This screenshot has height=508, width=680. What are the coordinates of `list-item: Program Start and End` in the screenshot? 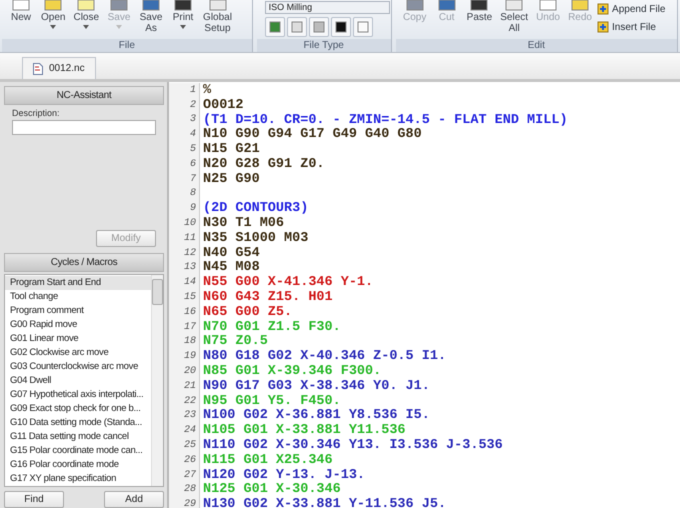 It's located at (78, 283).